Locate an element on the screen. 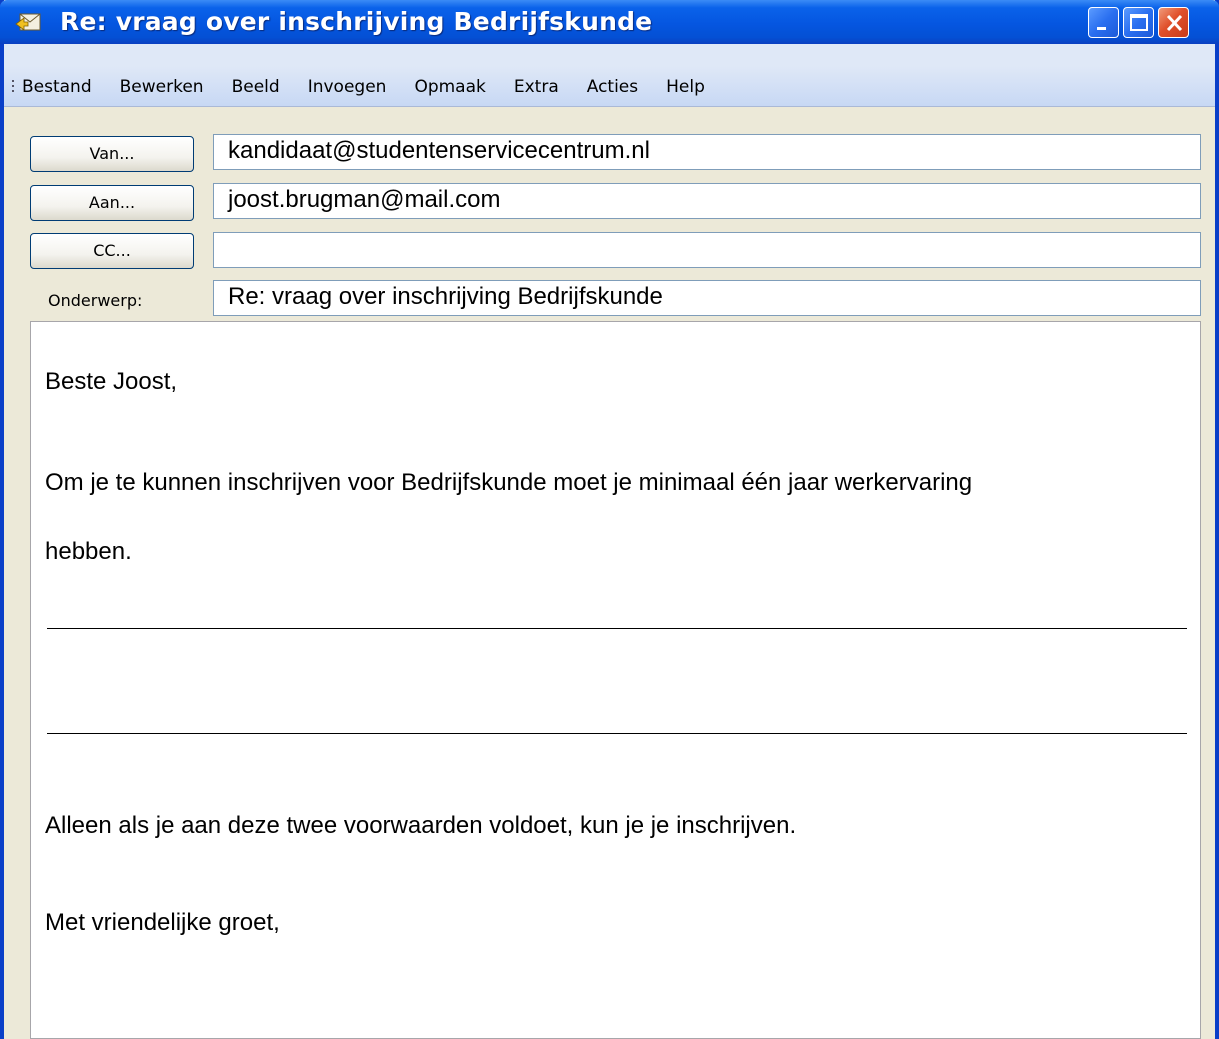 Image resolution: width=1219 pixels, height=1039 pixels. body-line-2: hebben. is located at coordinates (88, 551).